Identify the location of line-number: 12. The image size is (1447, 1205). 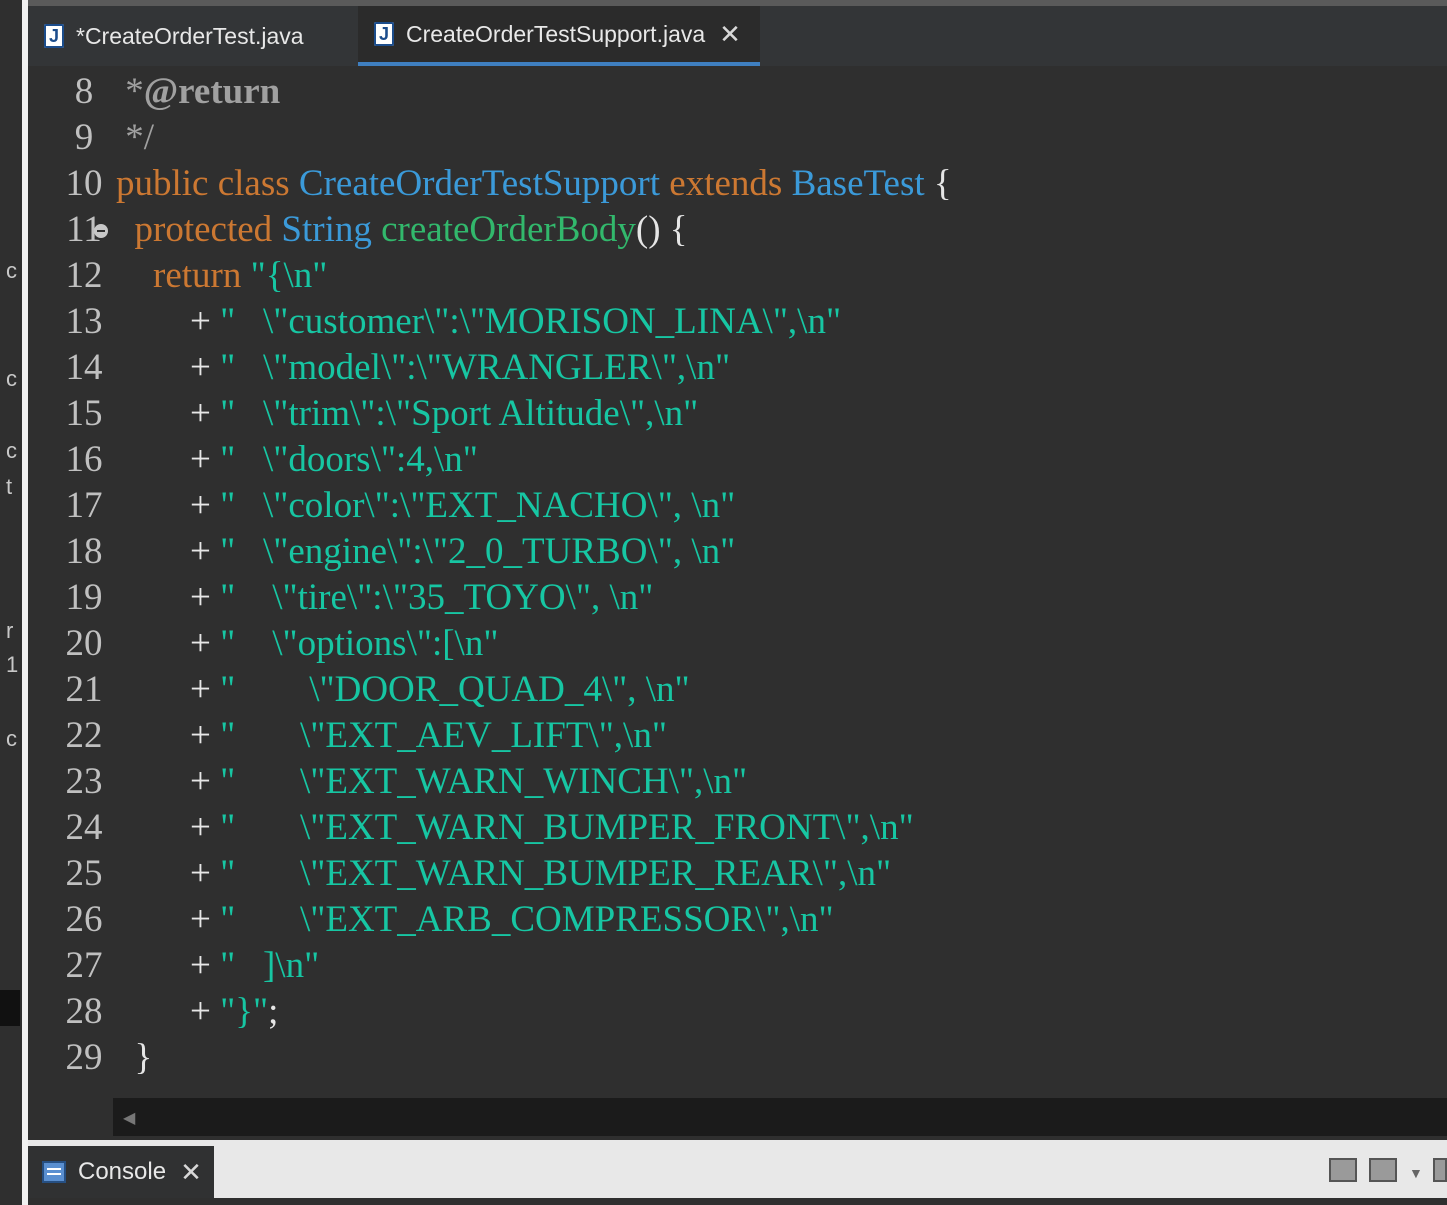
(84, 275).